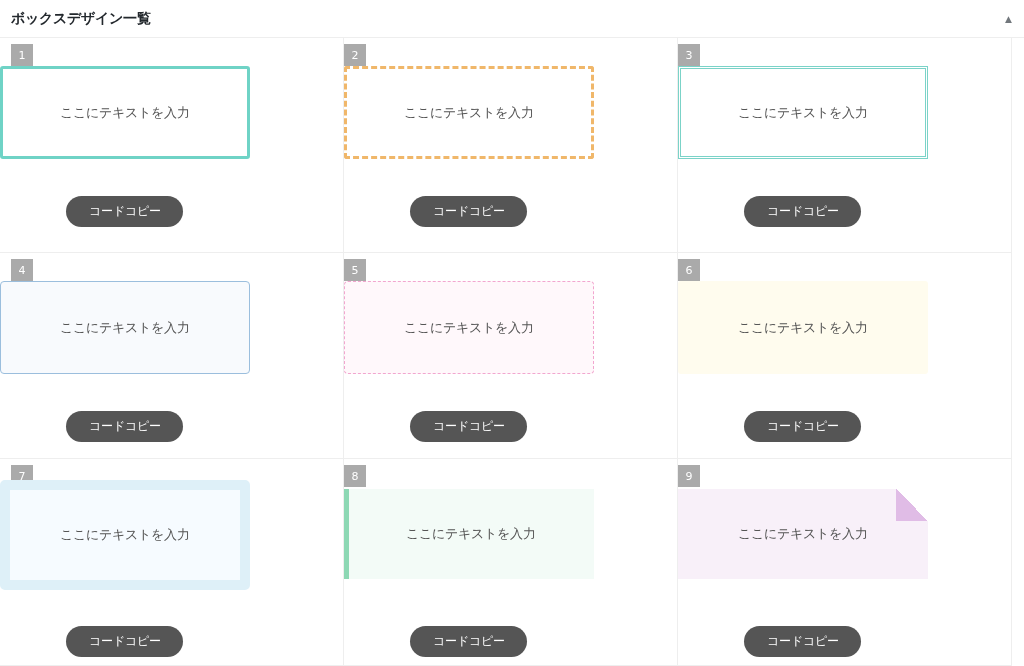 The height and width of the screenshot is (666, 1024). Describe the element at coordinates (689, 270) in the screenshot. I see `number-badge: 6` at that location.